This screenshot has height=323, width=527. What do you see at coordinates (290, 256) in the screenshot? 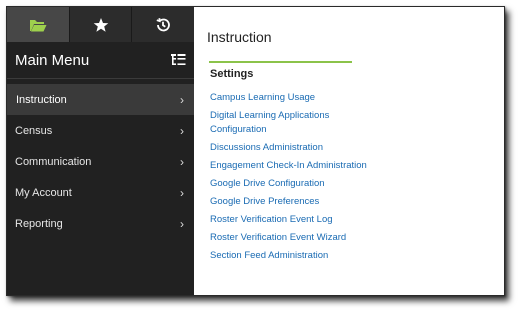
I see `link-section-feed-administration: Section Feed Administration` at bounding box center [290, 256].